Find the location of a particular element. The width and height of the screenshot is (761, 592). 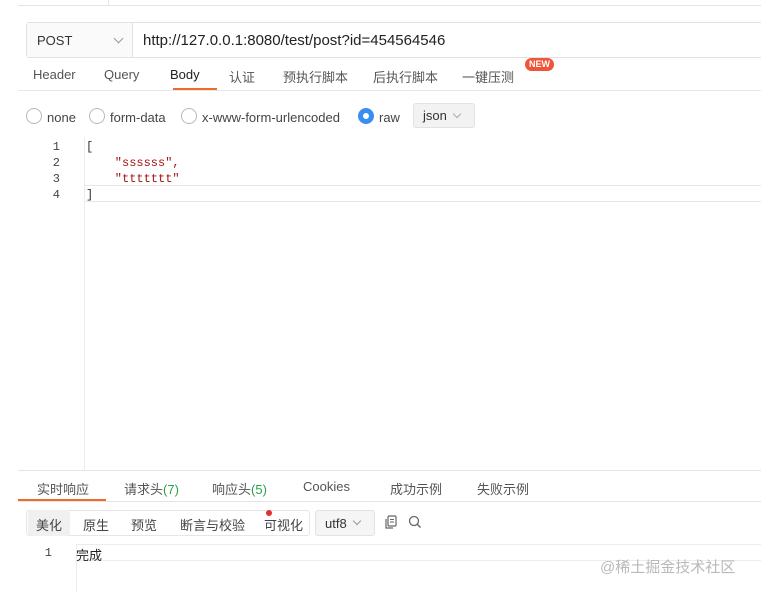

tab-auth: 认证 is located at coordinates (242, 76).